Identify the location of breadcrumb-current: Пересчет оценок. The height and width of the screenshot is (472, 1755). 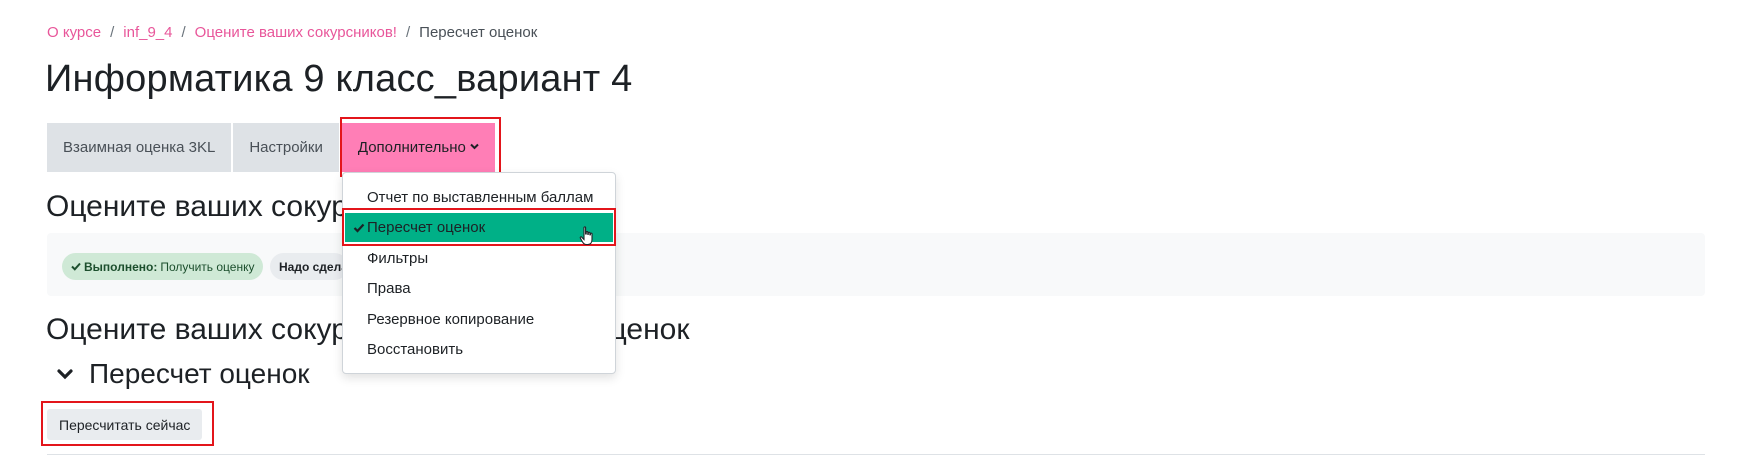
(478, 32).